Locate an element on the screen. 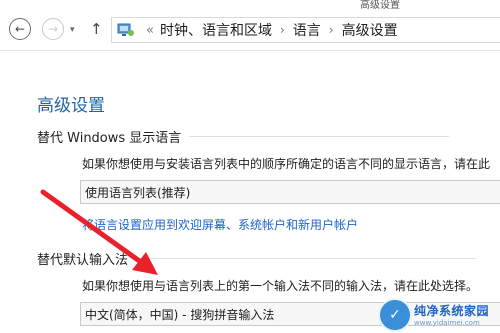 Image resolution: width=500 pixels, height=333 pixels. navigation-bar: ← → ▾ ↑ « 时钟、语言和区域 › 语言 › 高级设置 is located at coordinates (250, 30).